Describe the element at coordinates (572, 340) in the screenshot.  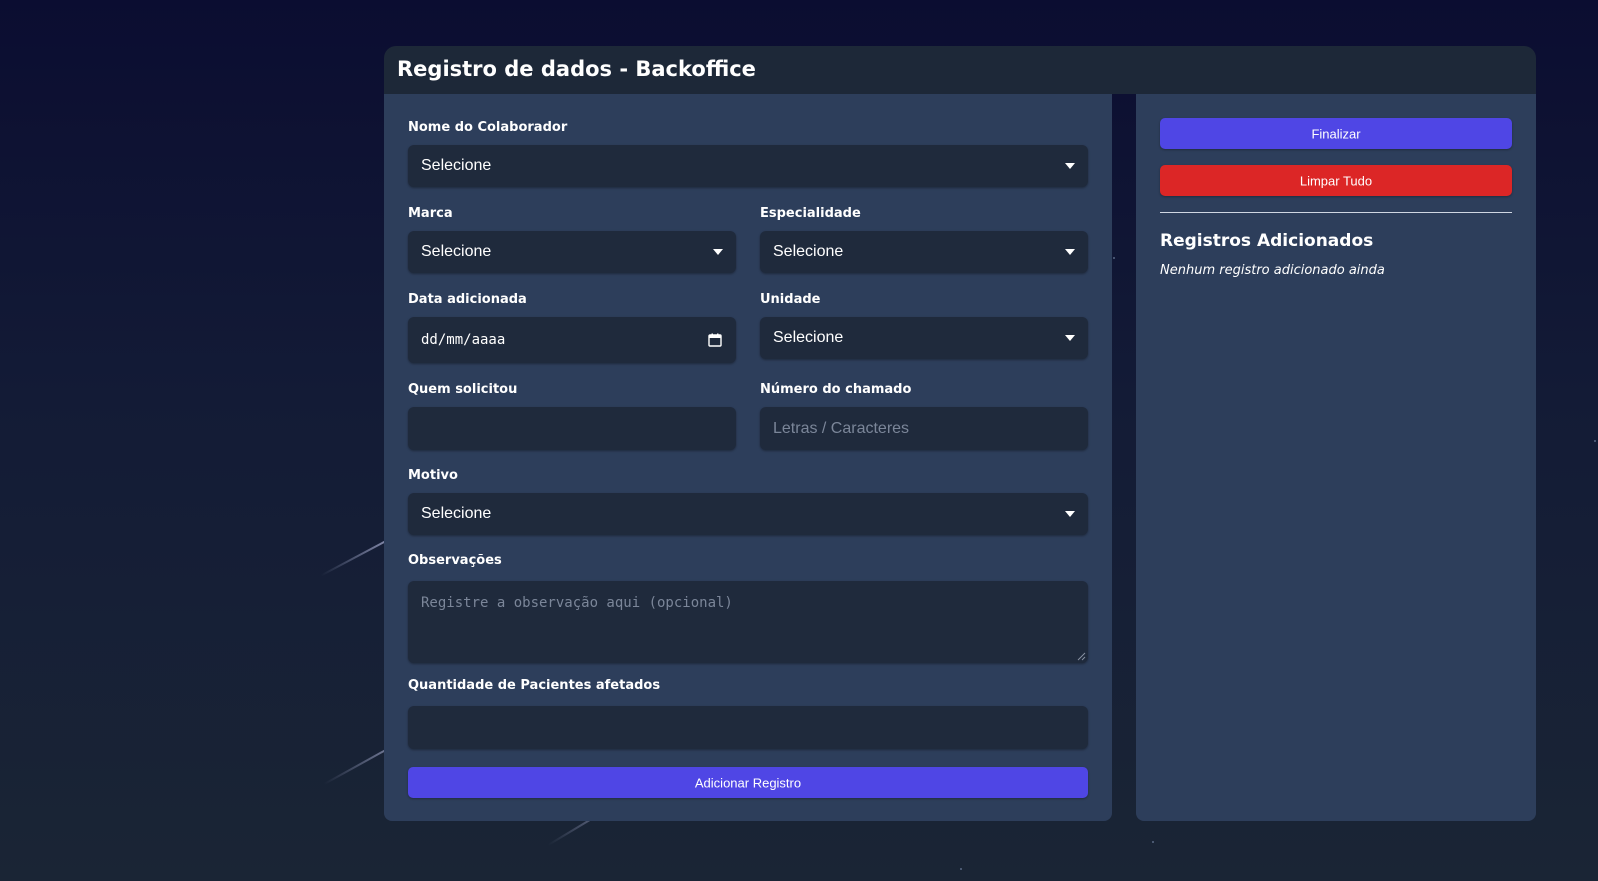
I see `date-input: dd/mm/aaaa` at that location.